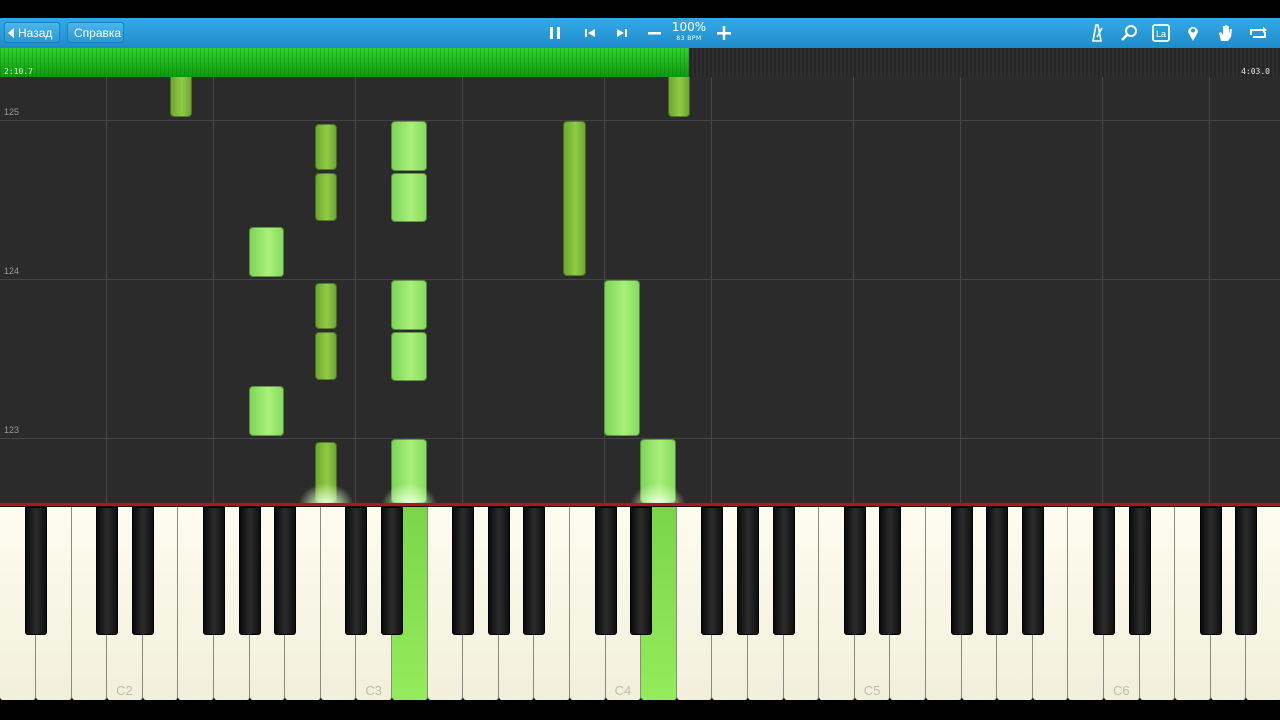 The width and height of the screenshot is (1280, 720). I want to click on octave-label: C5, so click(872, 690).